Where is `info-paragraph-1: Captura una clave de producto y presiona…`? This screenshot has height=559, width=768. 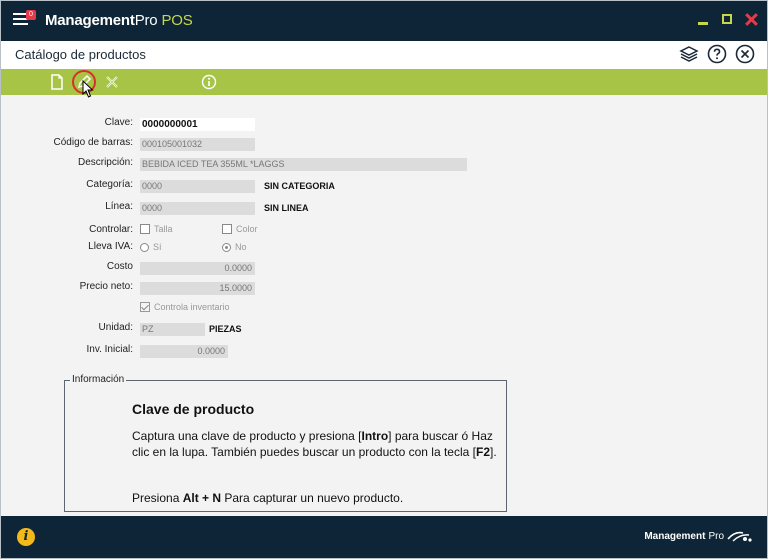 info-paragraph-1: Captura una clave de producto y presiona… is located at coordinates (314, 444).